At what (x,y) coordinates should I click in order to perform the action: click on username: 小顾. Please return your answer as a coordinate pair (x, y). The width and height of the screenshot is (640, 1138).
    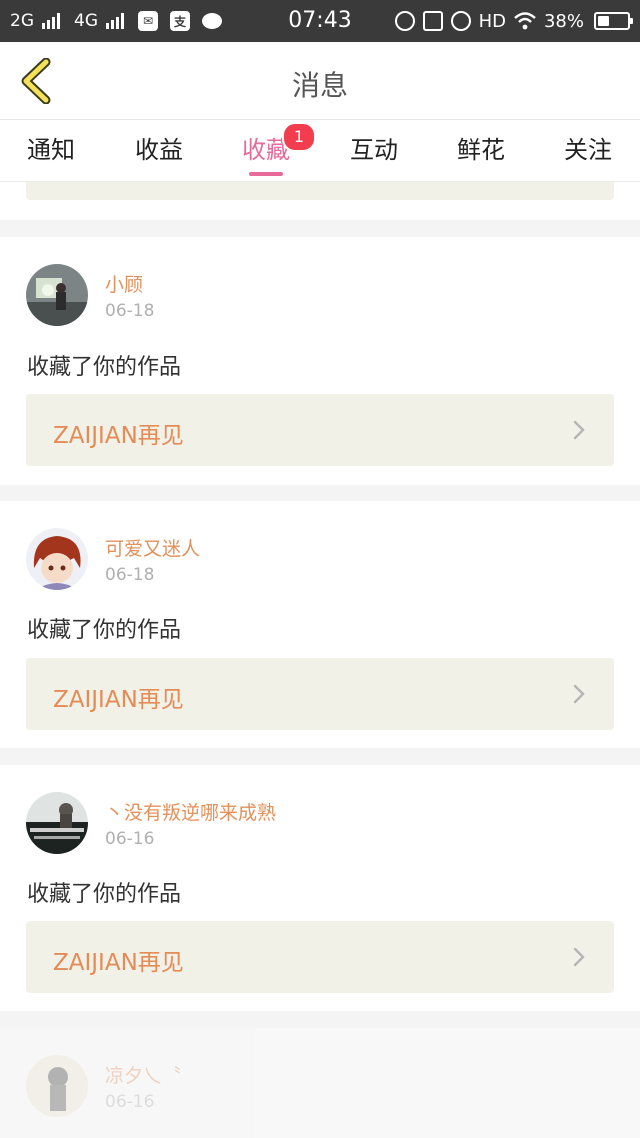
    Looking at the image, I should click on (124, 283).